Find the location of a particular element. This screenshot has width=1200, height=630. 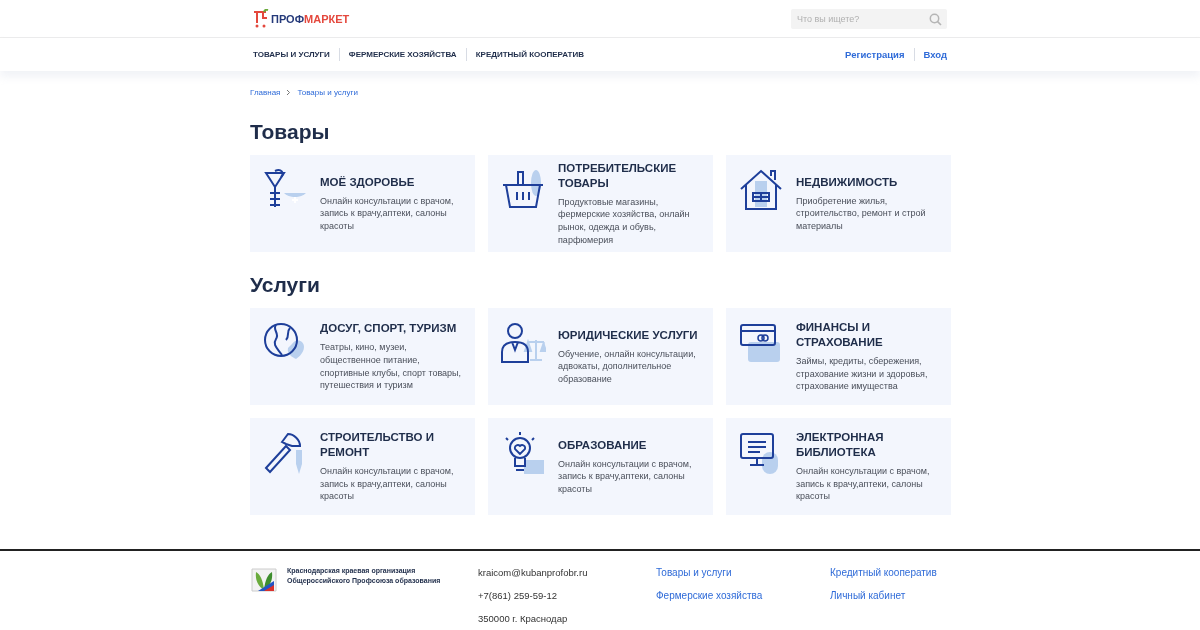

footer-link: Личный кабинет is located at coordinates (890, 595).